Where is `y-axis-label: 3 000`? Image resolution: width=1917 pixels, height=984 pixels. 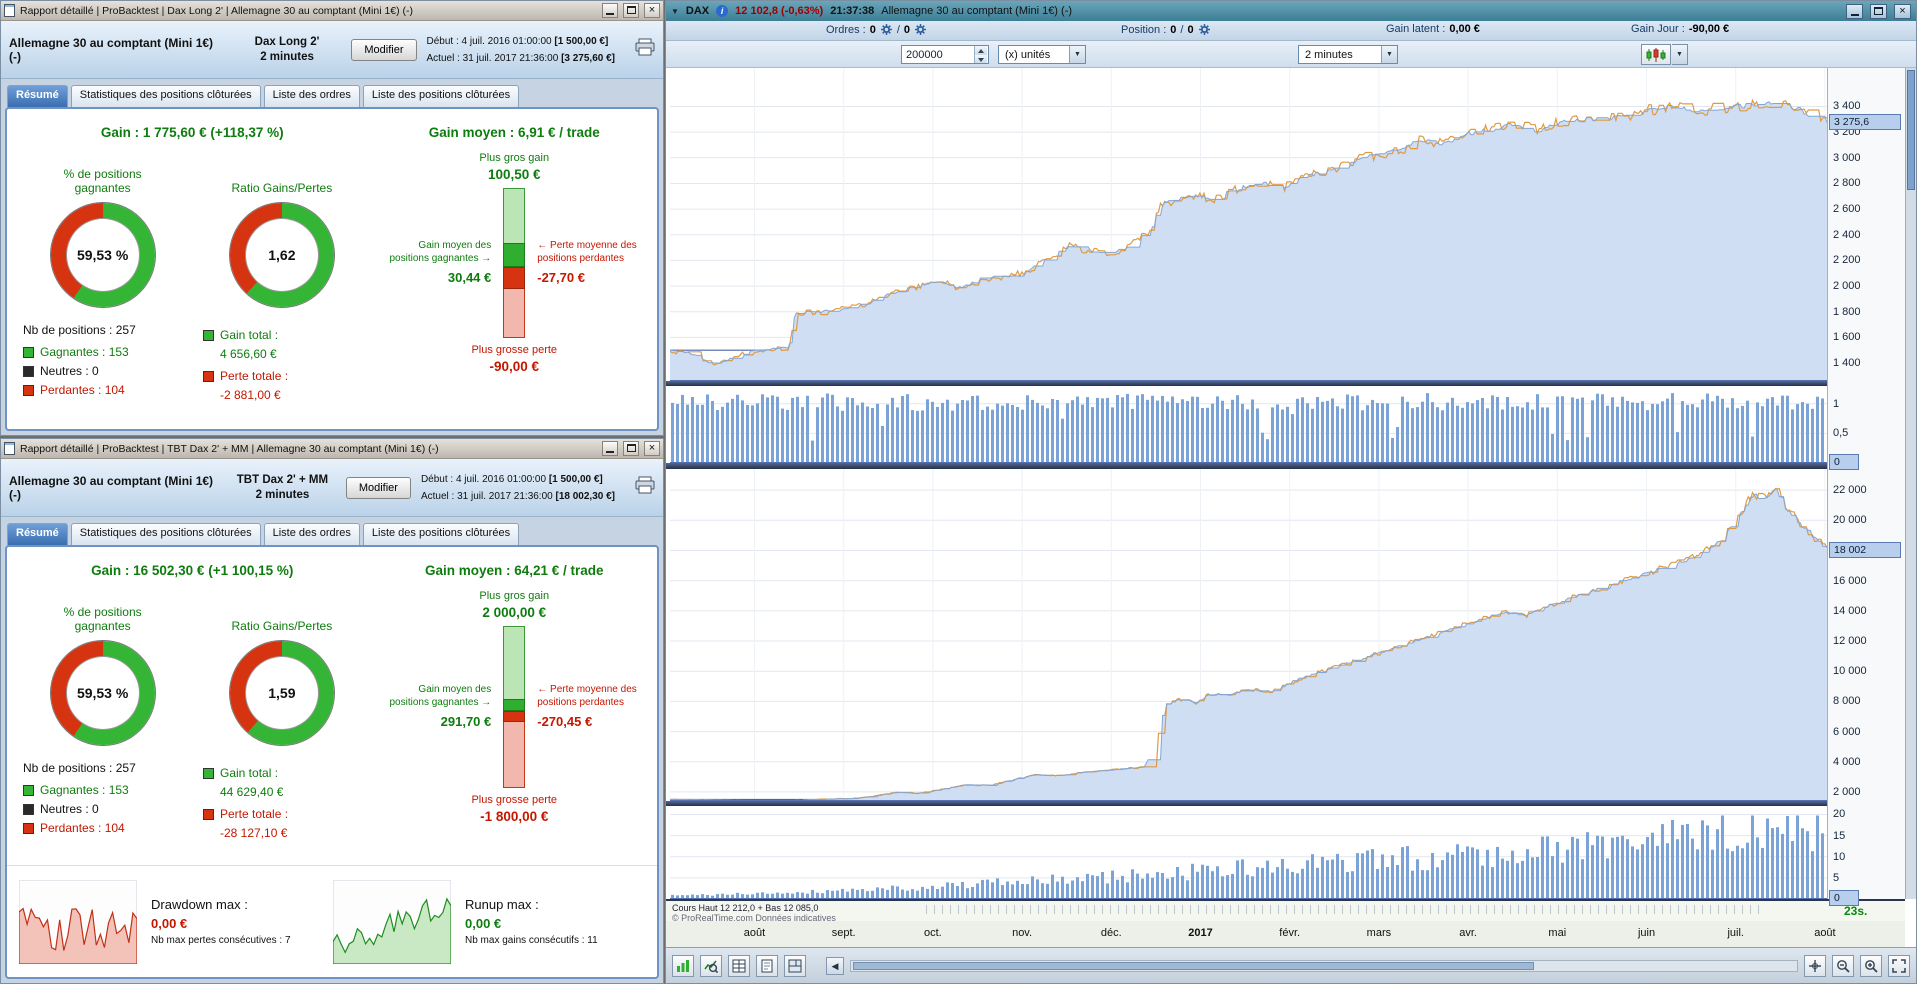
y-axis-label: 3 000 is located at coordinates (1847, 157).